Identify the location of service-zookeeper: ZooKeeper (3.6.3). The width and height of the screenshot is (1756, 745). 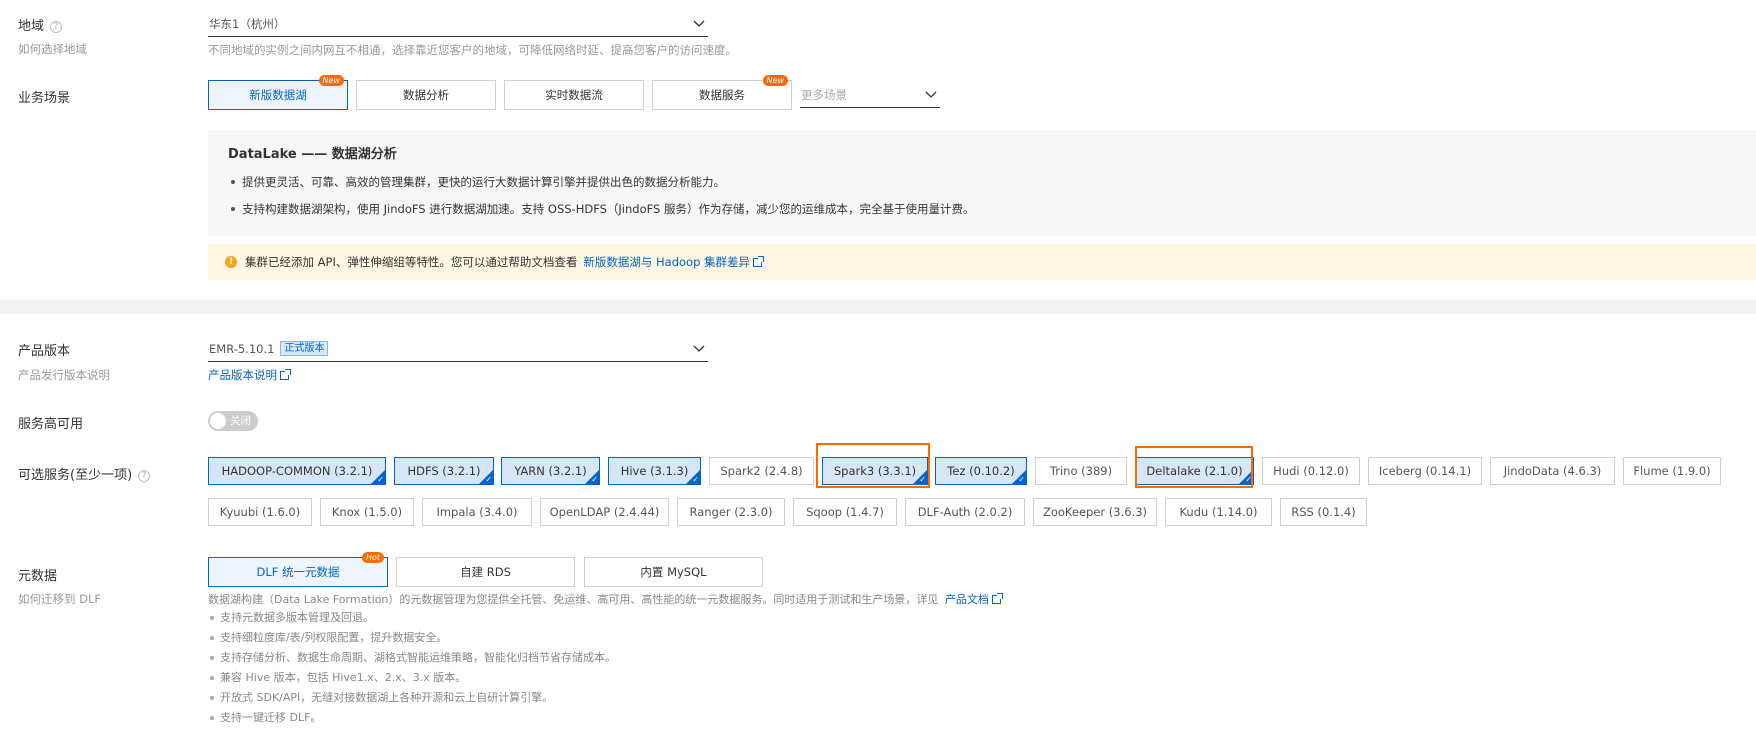
(1095, 512).